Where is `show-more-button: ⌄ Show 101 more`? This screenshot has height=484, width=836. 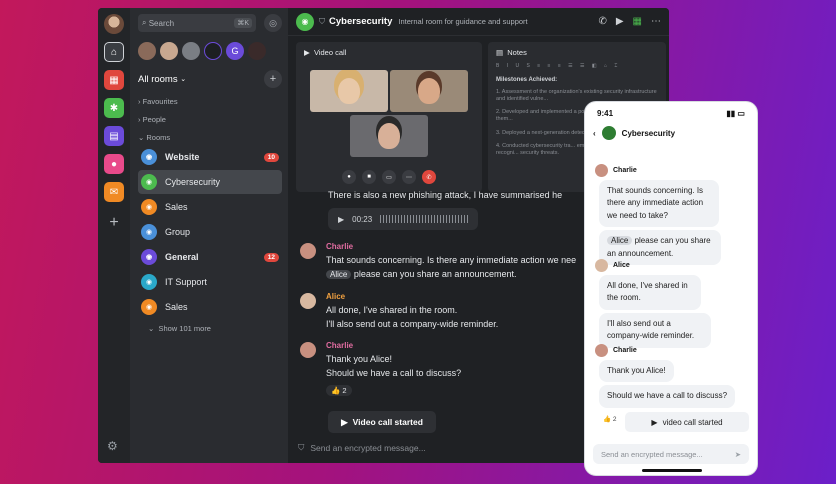 show-more-button: ⌄ Show 101 more is located at coordinates (215, 328).